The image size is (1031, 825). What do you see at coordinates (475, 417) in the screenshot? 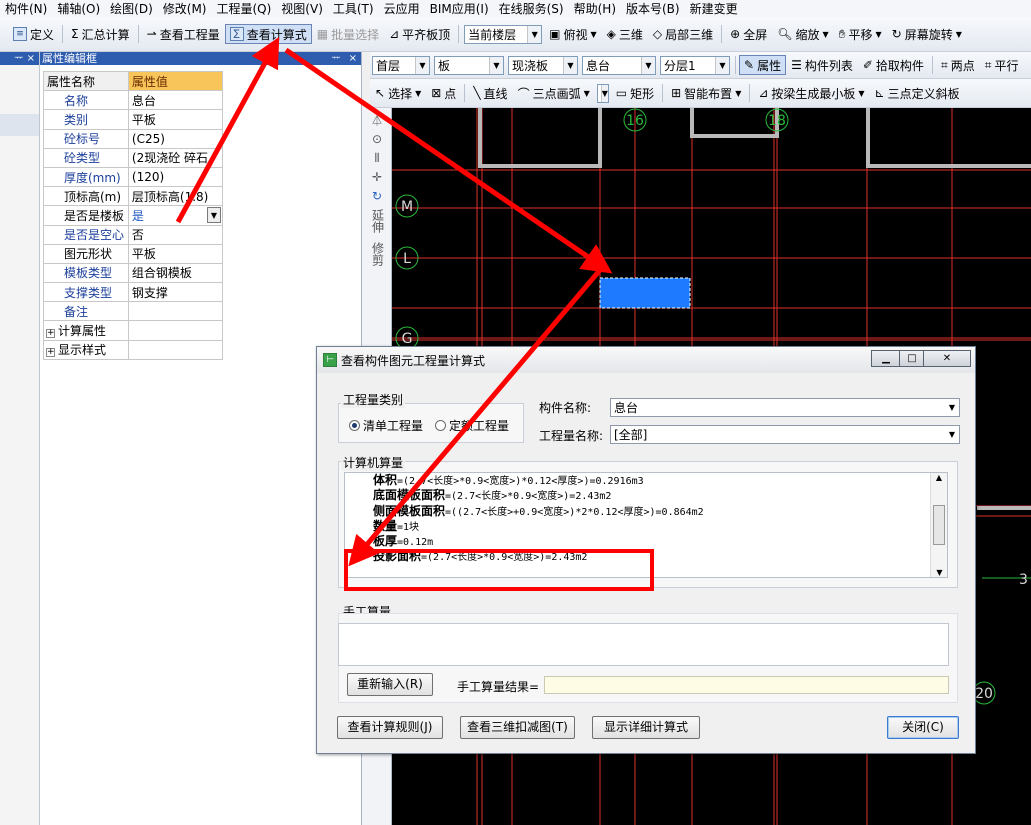
I see `arrow-to-projection-area` at bounding box center [475, 417].